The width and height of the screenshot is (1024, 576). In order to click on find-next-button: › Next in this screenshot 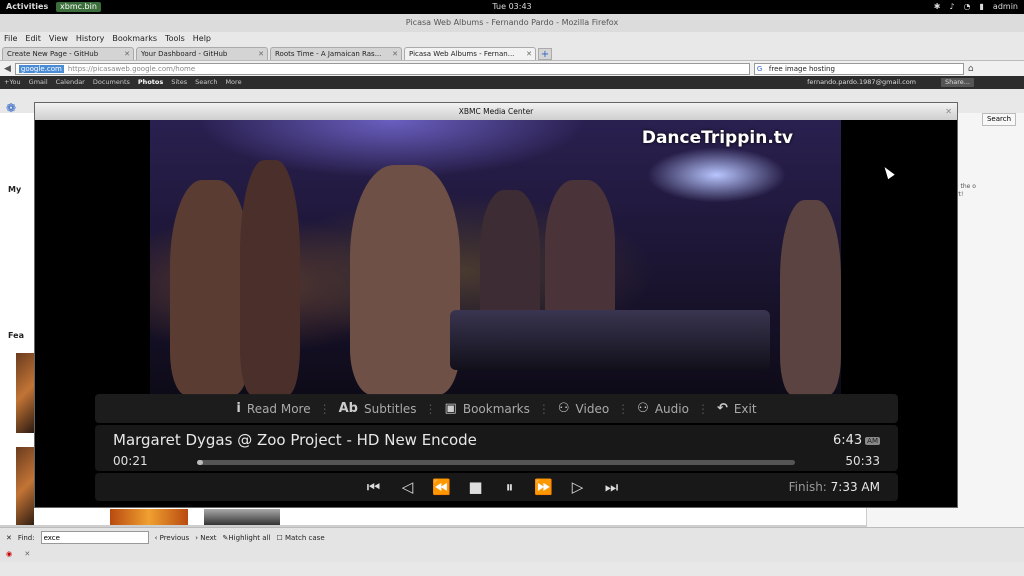, I will do `click(205, 538)`.